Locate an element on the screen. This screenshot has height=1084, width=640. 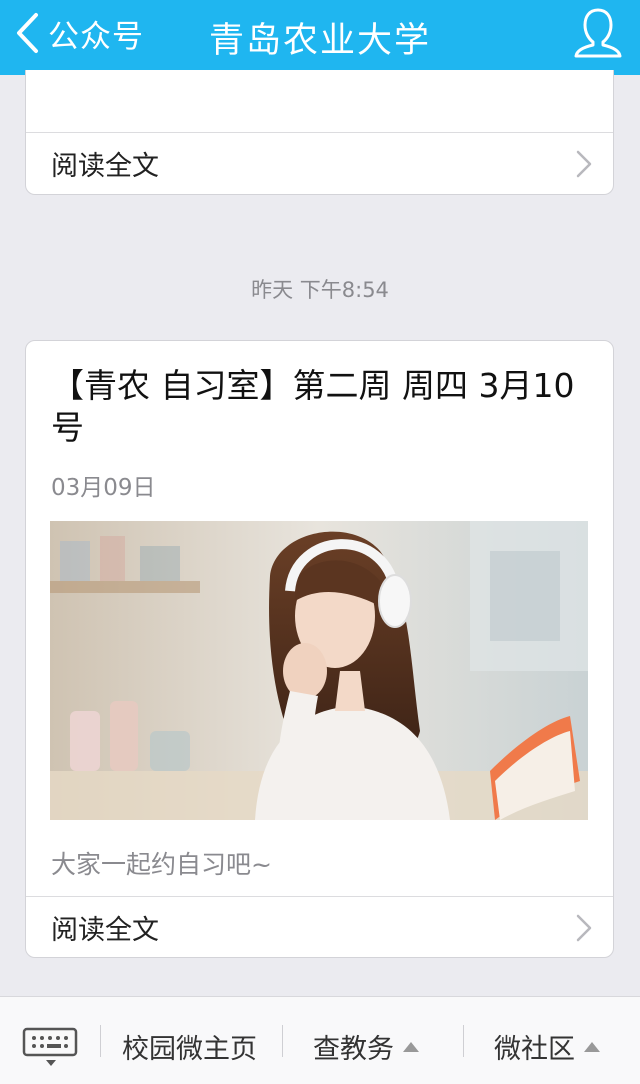
profile-icon is located at coordinates (598, 33).